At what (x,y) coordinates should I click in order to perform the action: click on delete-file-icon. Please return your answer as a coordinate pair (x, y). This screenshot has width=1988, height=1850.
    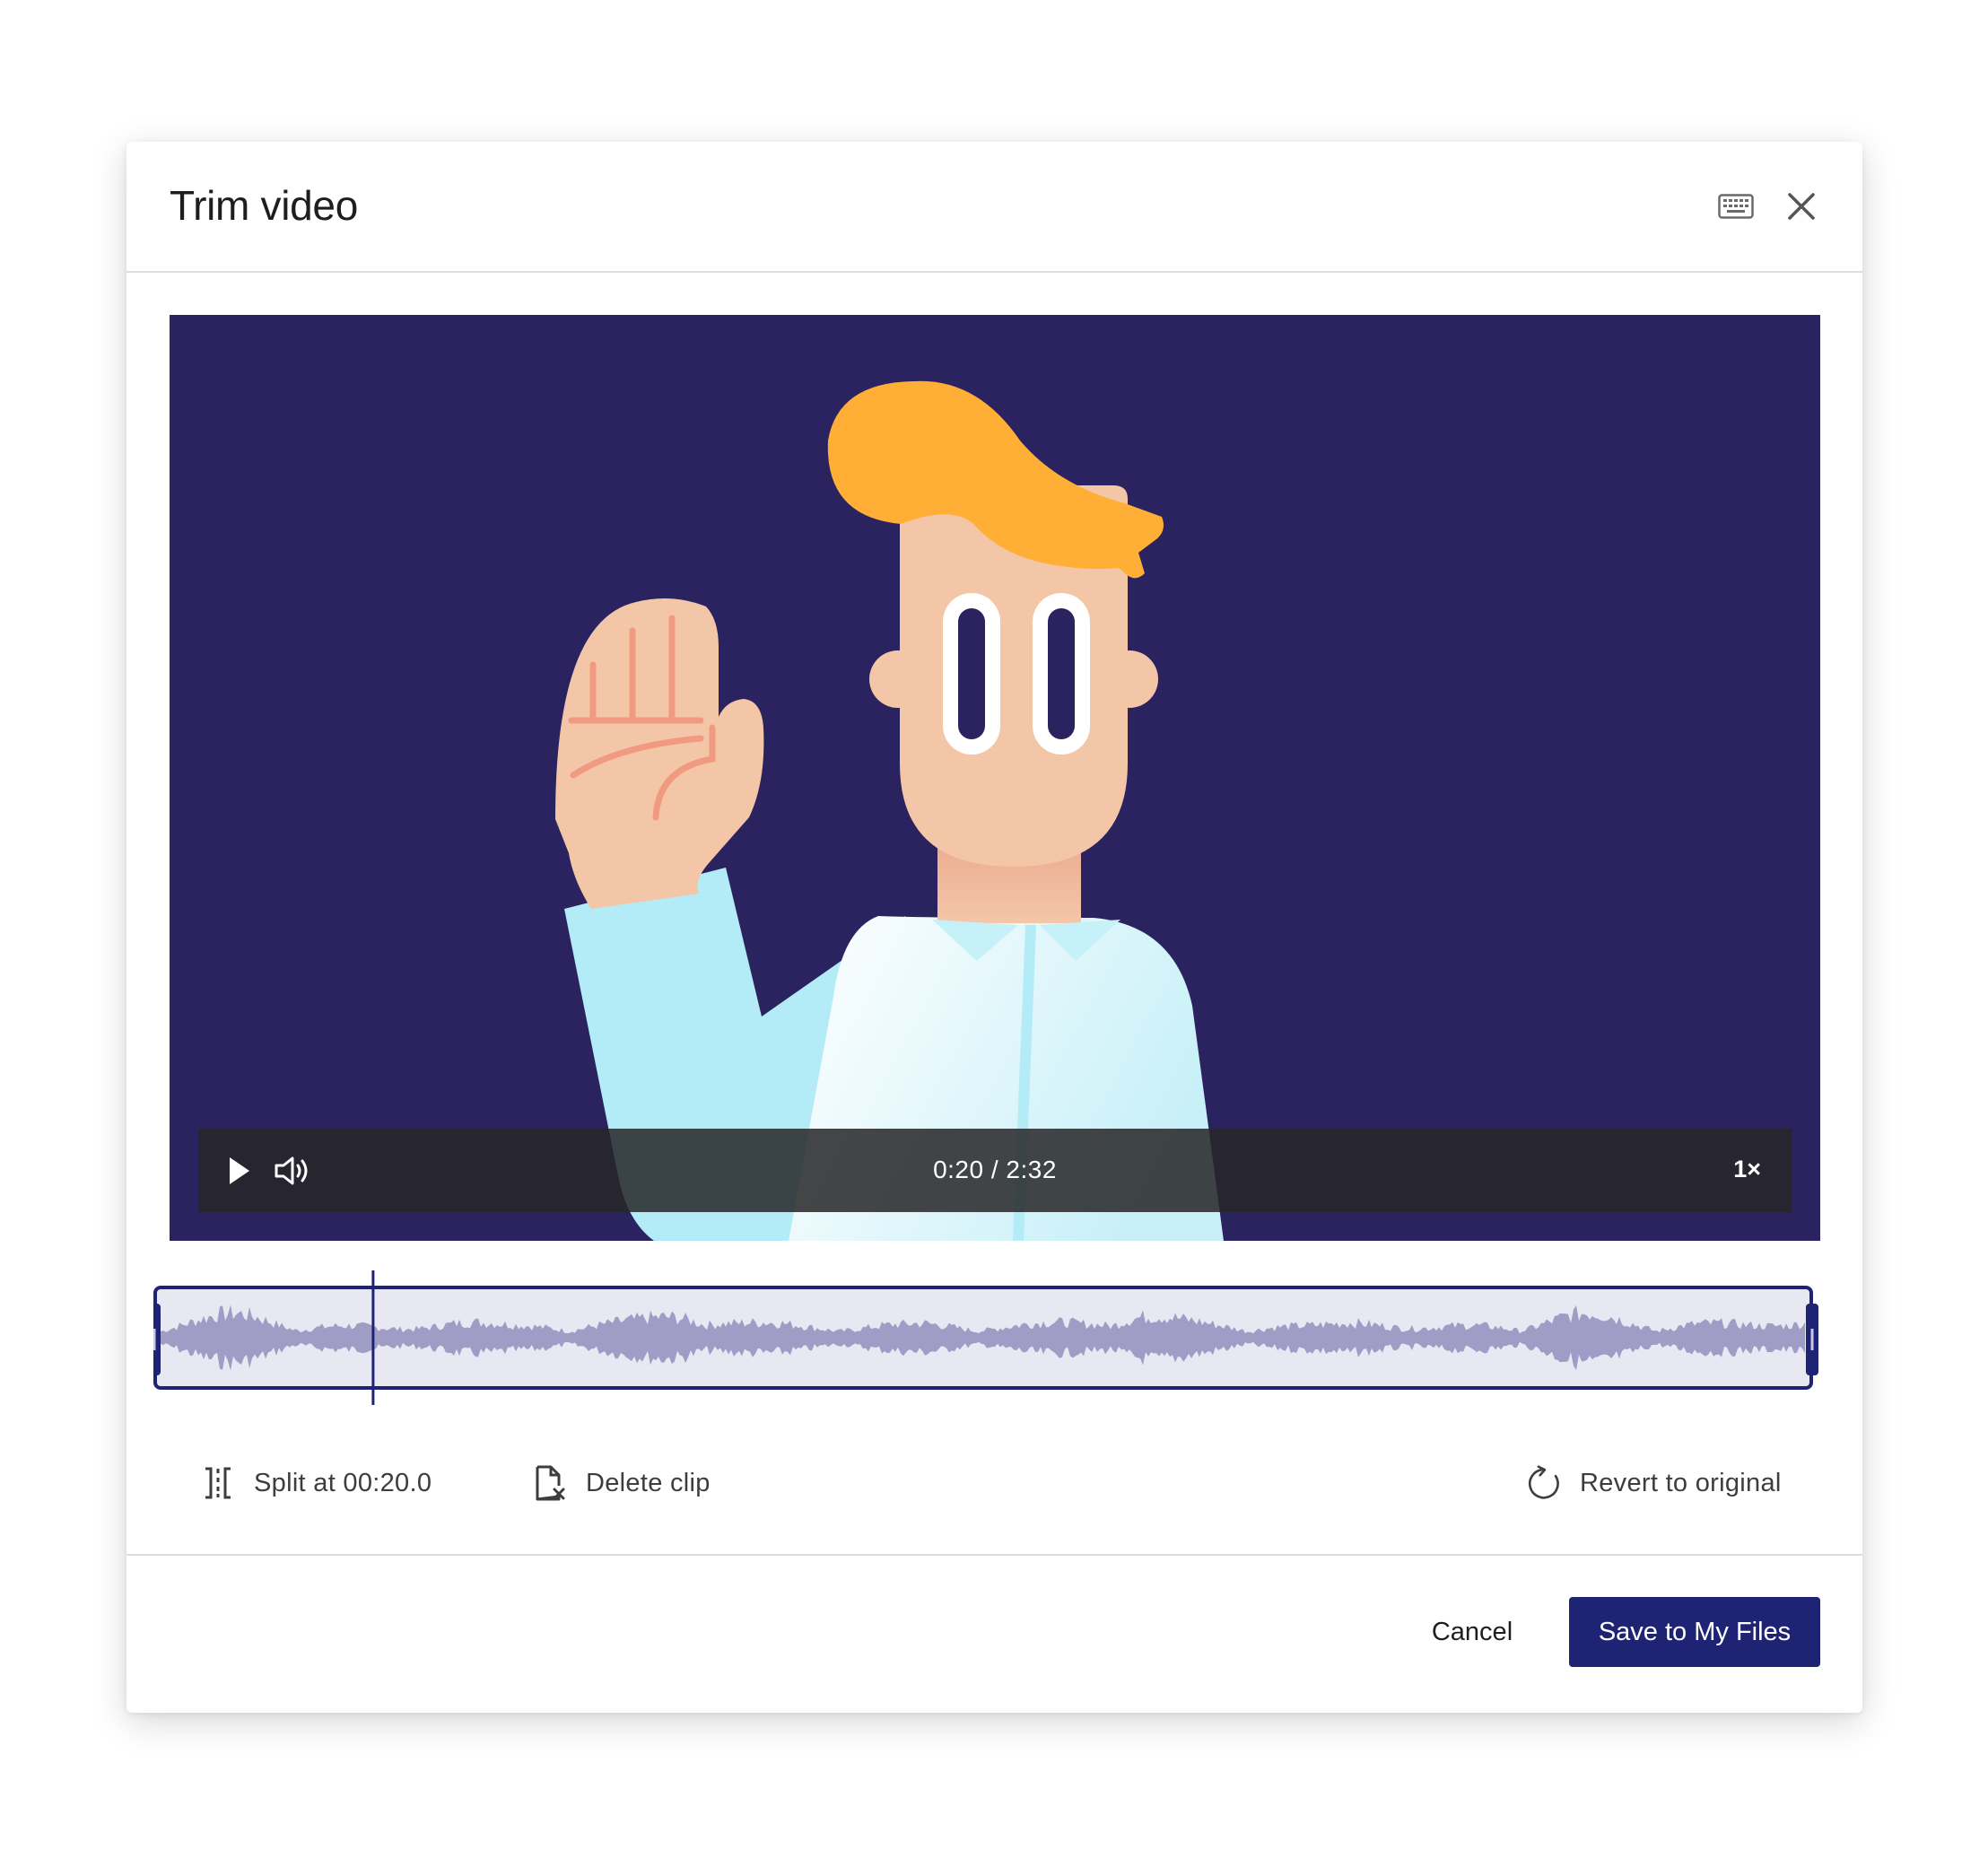
    Looking at the image, I should click on (550, 1483).